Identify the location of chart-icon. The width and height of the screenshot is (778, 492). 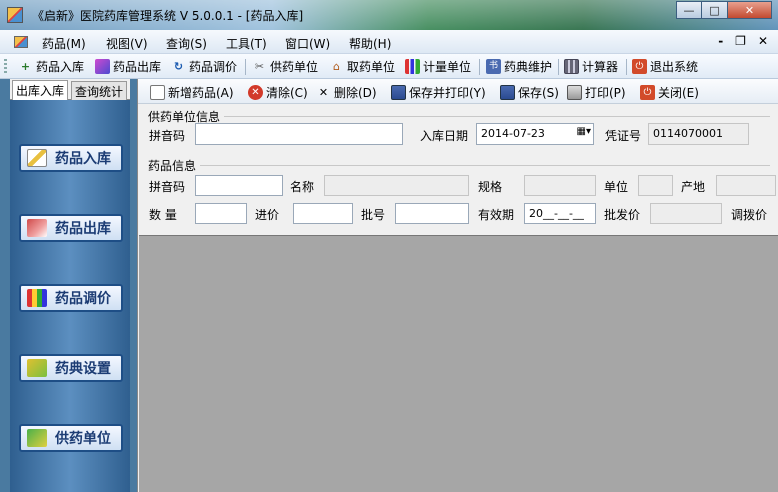
(37, 298).